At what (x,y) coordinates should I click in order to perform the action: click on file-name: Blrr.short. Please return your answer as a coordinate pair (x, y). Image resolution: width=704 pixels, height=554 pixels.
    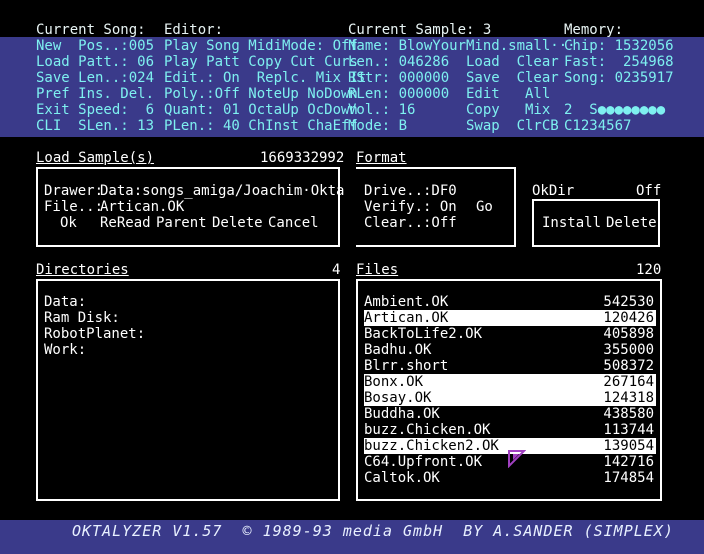
    Looking at the image, I should click on (406, 366).